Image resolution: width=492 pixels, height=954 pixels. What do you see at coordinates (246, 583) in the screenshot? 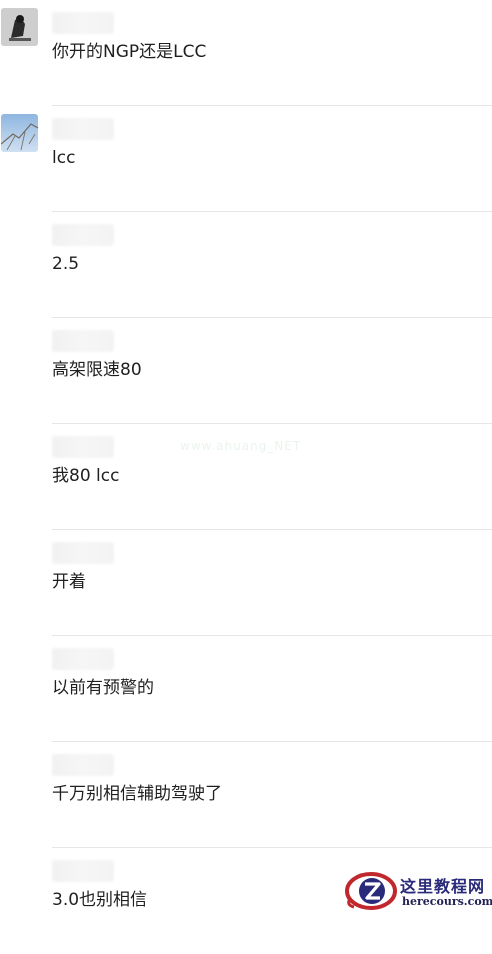
I see `chat-message-row: 开着` at bounding box center [246, 583].